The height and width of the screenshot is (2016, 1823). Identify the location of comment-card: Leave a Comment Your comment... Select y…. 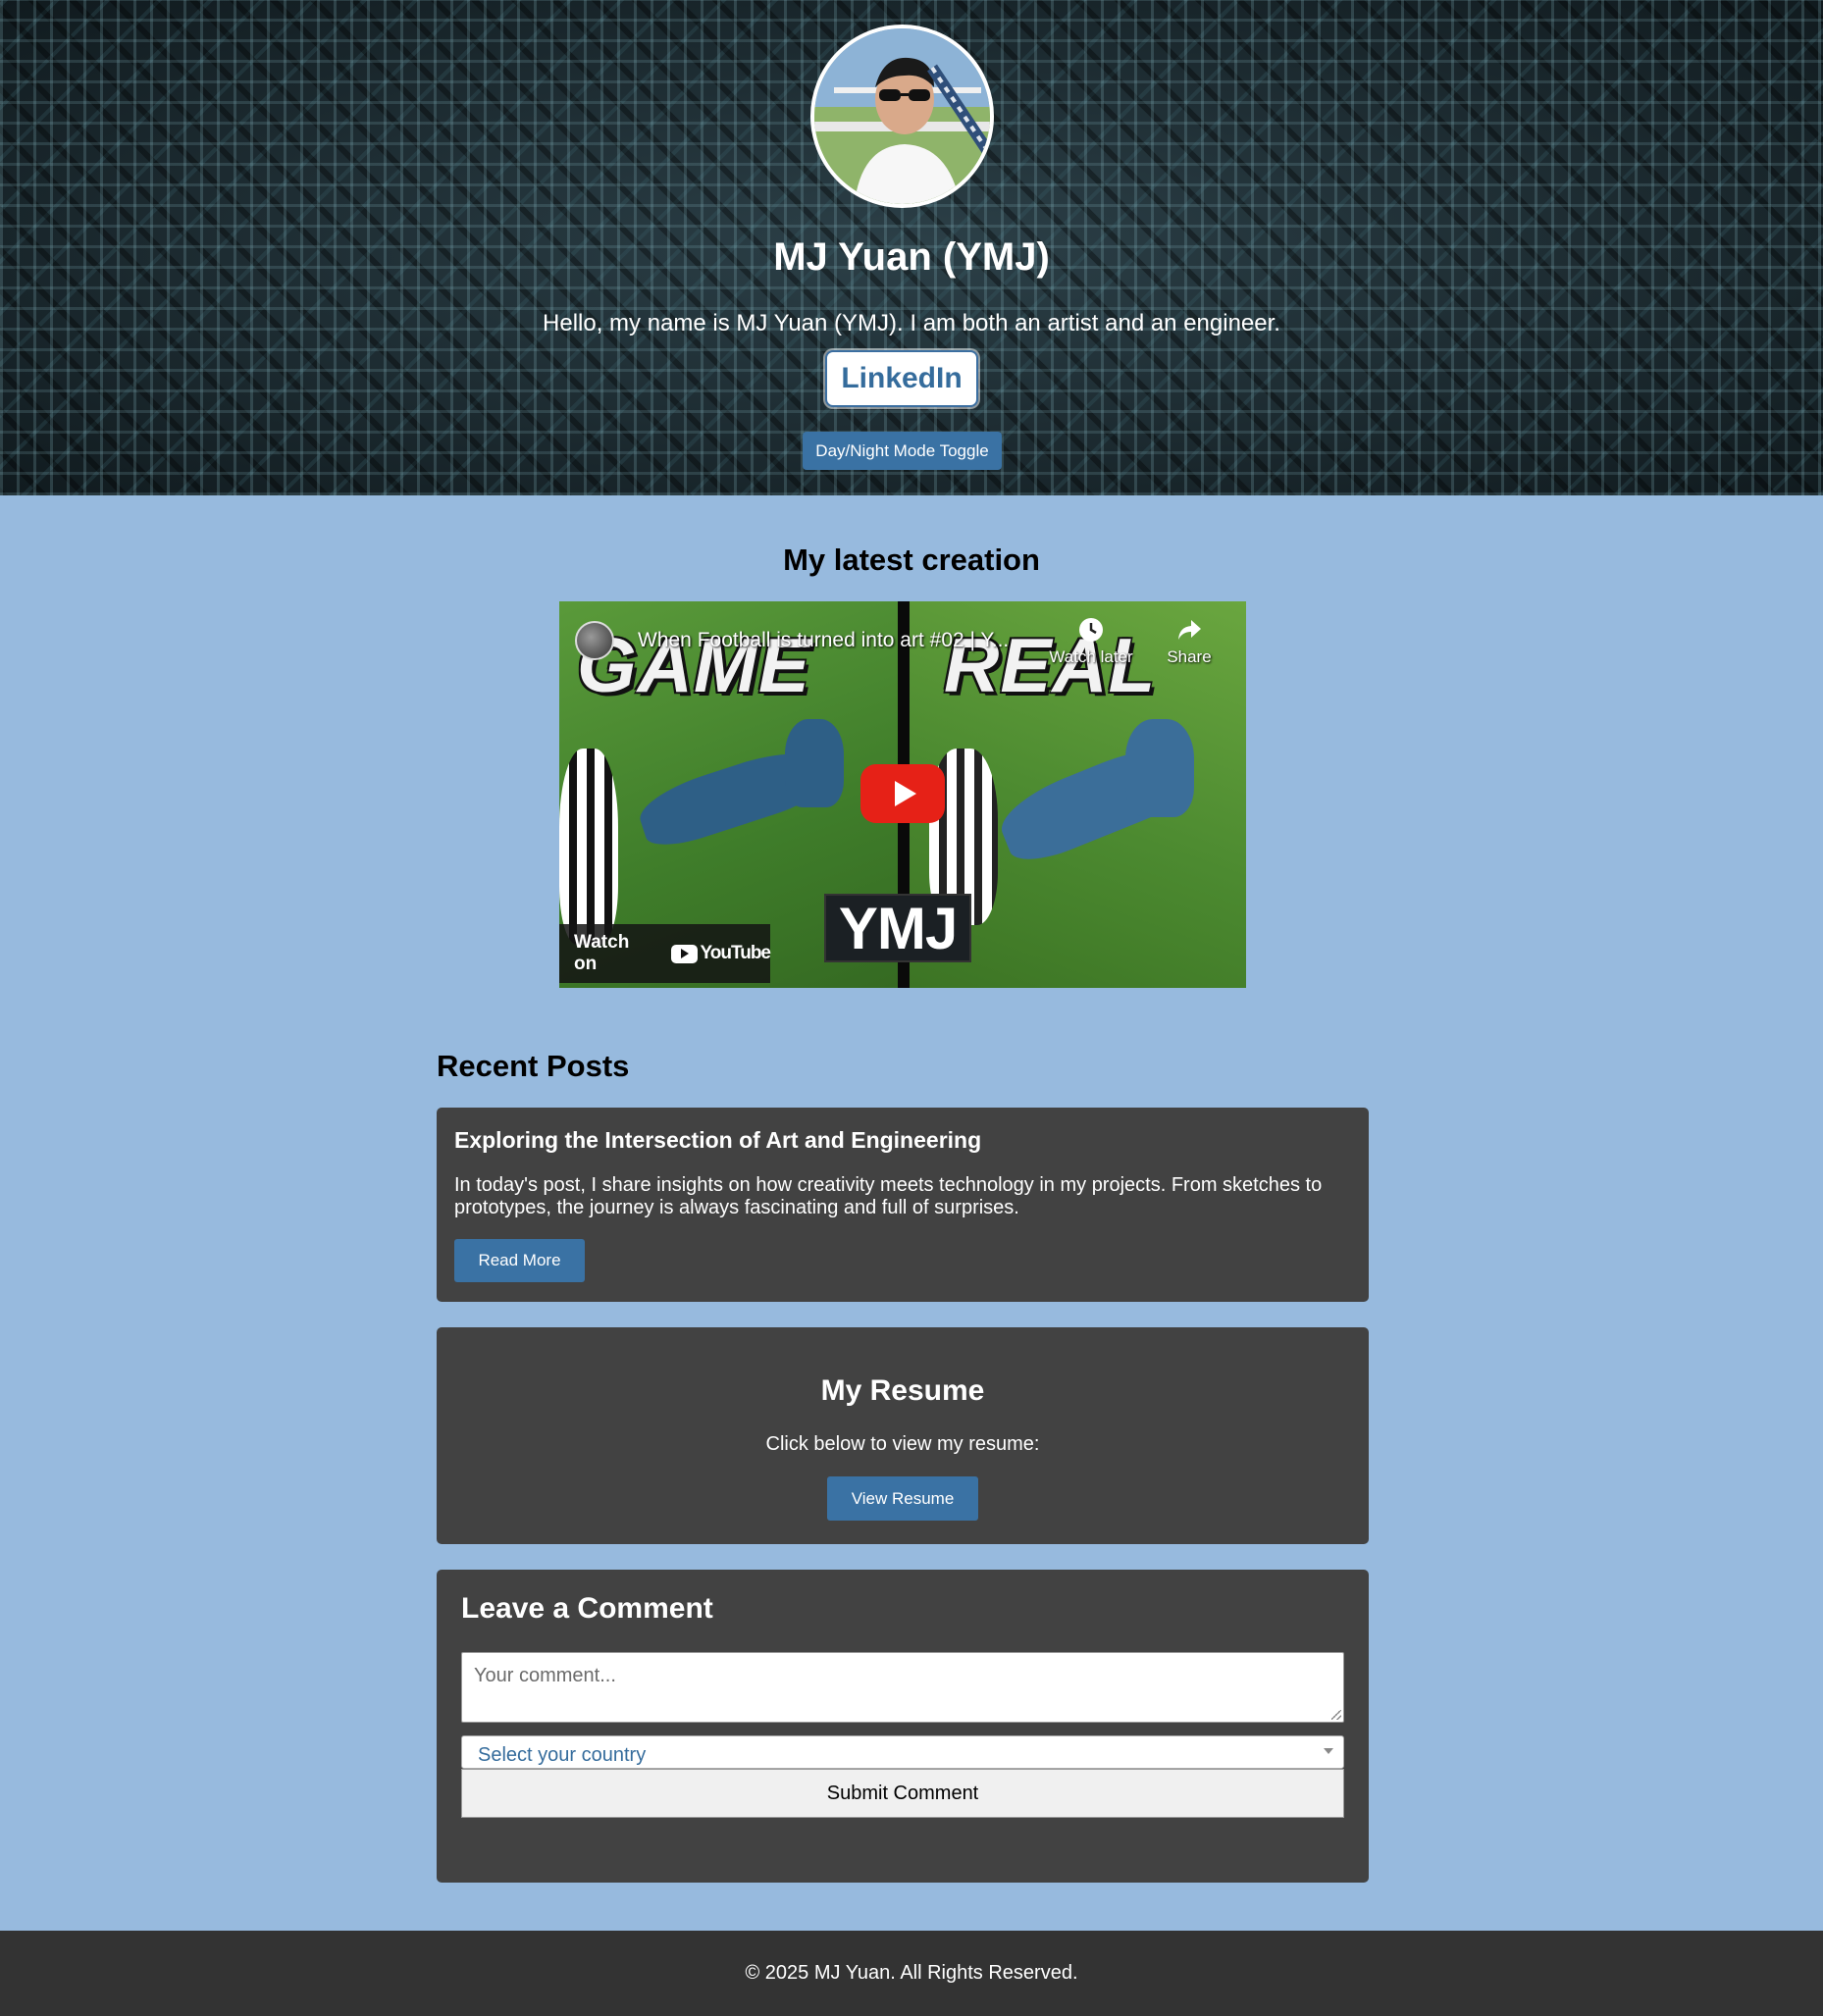
(903, 1726).